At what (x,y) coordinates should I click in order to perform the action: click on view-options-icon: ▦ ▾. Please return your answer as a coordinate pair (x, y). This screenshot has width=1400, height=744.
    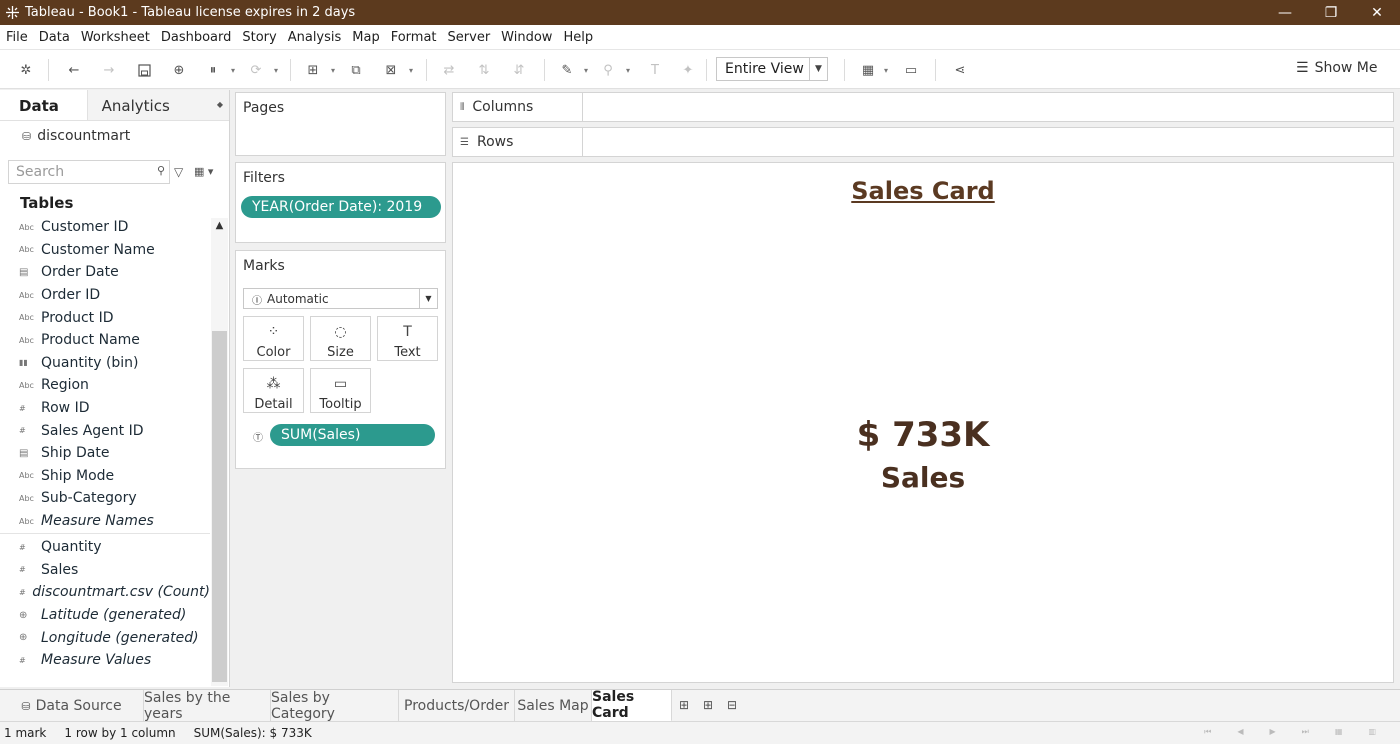
    Looking at the image, I should click on (203, 171).